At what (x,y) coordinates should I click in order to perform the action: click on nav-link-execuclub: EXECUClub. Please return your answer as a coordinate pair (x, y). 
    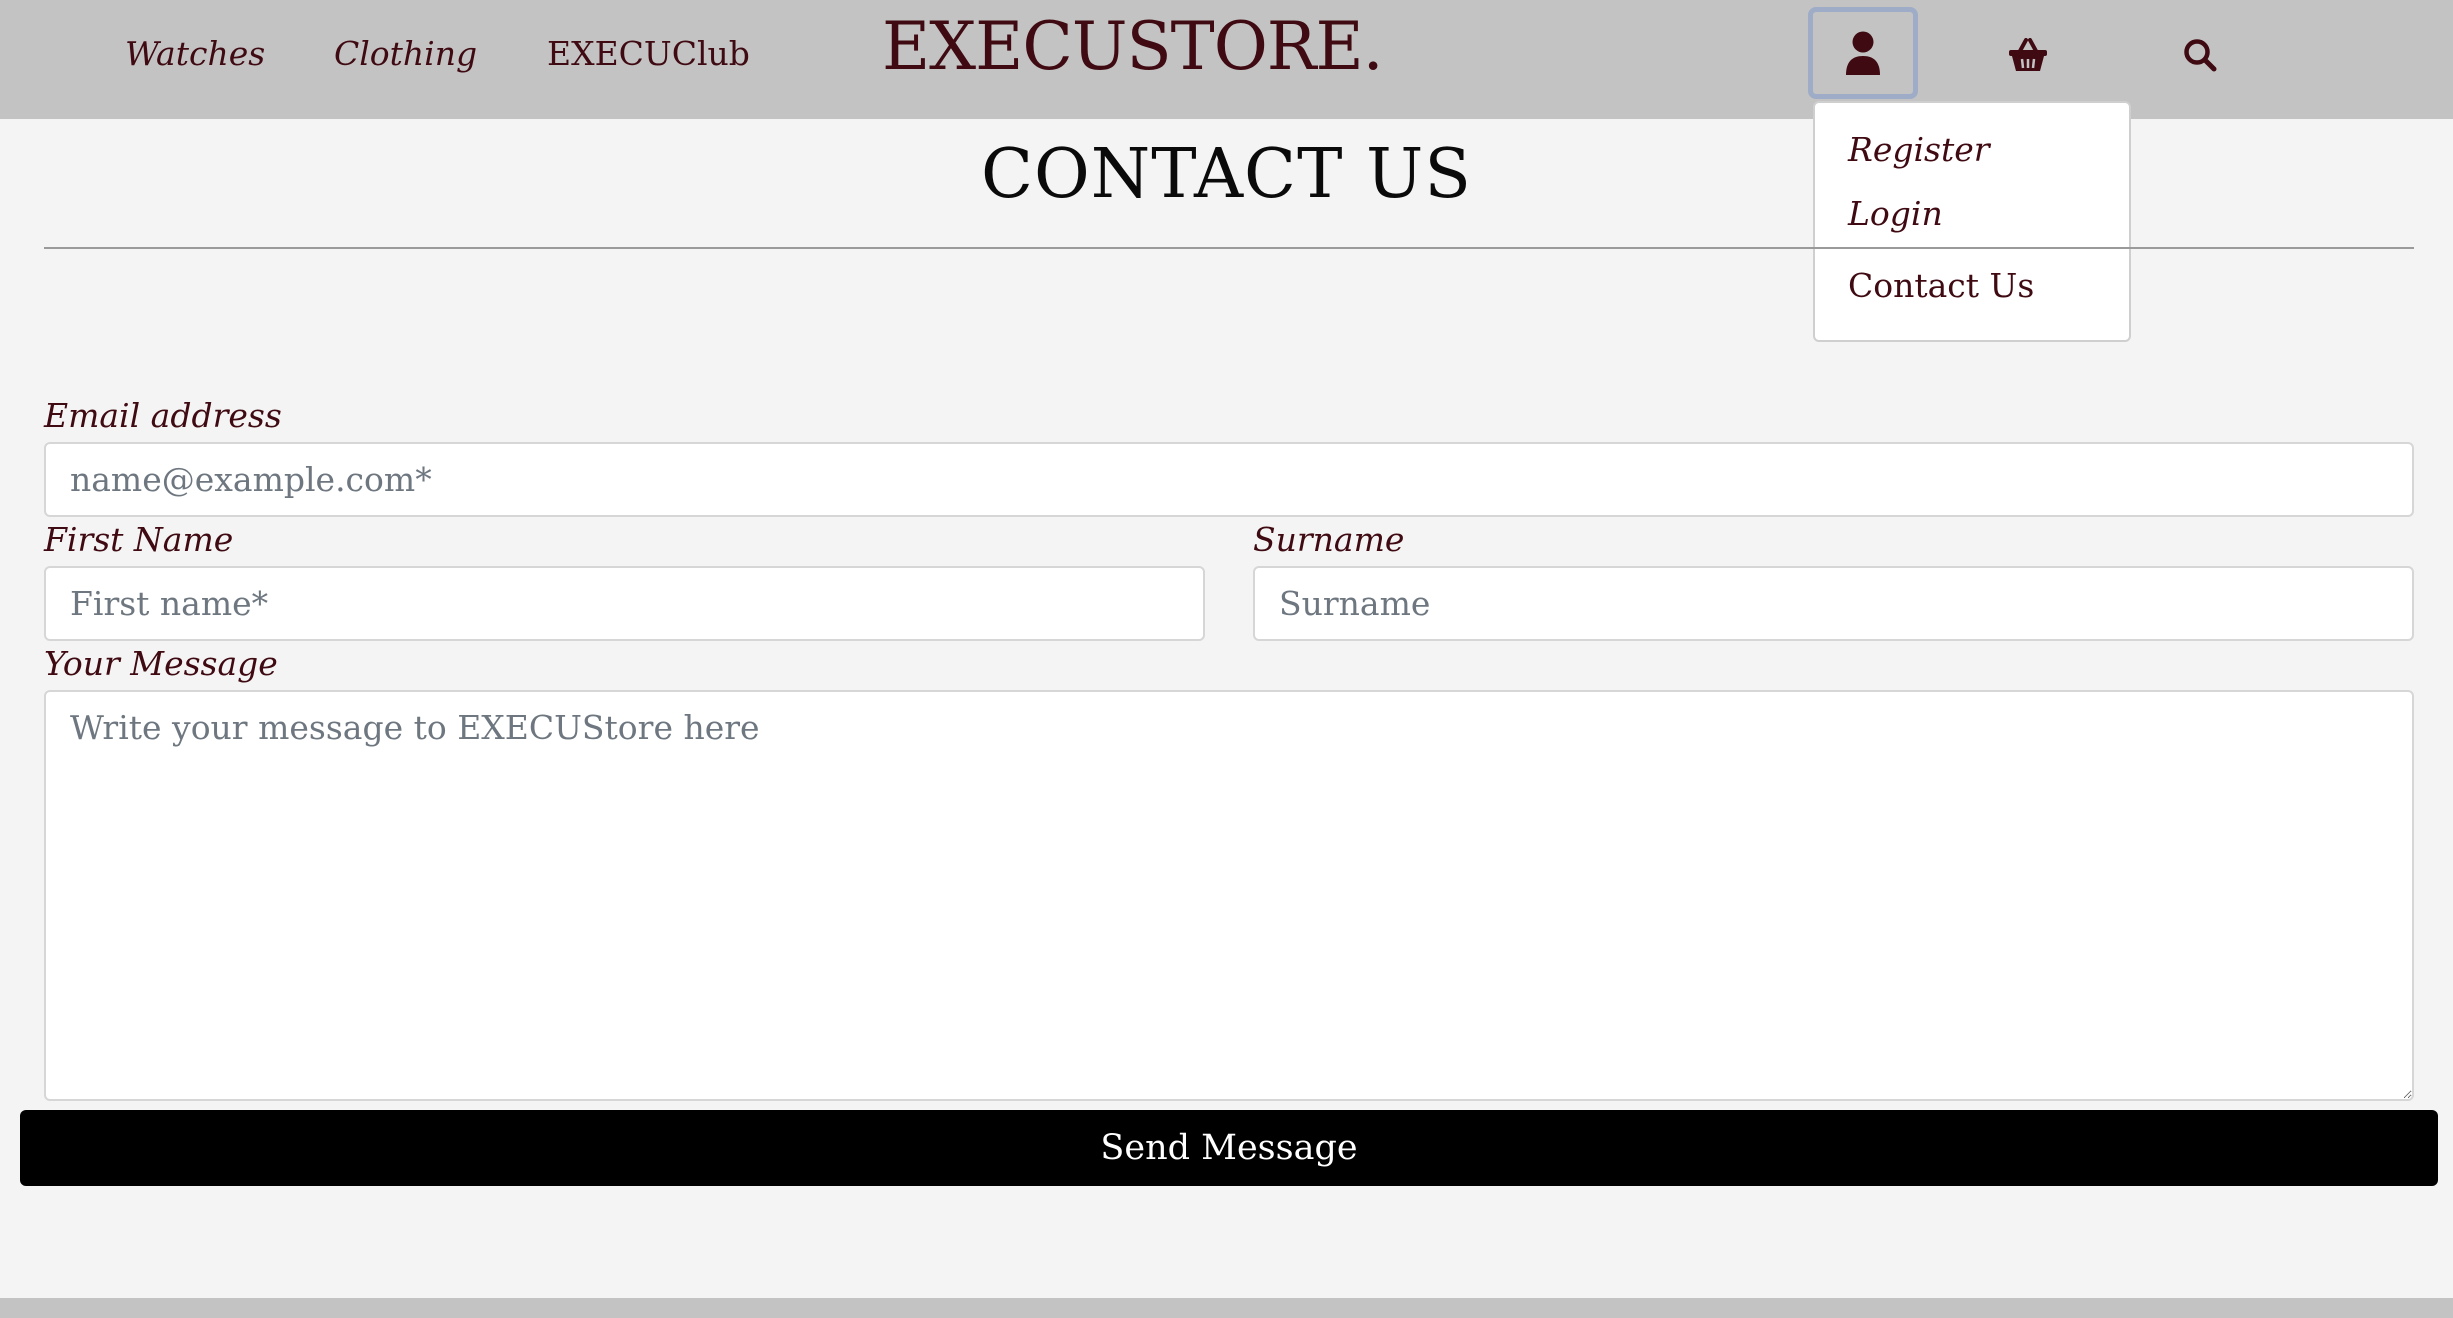
    Looking at the image, I should click on (648, 53).